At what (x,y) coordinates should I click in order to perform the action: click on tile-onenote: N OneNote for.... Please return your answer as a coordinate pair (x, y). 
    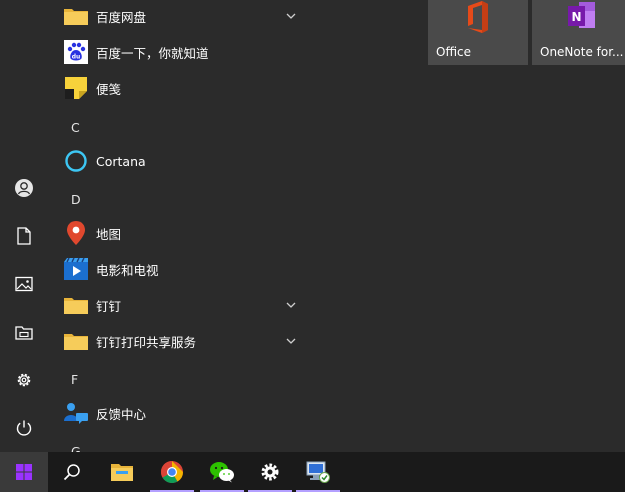
    Looking at the image, I should click on (578, 32).